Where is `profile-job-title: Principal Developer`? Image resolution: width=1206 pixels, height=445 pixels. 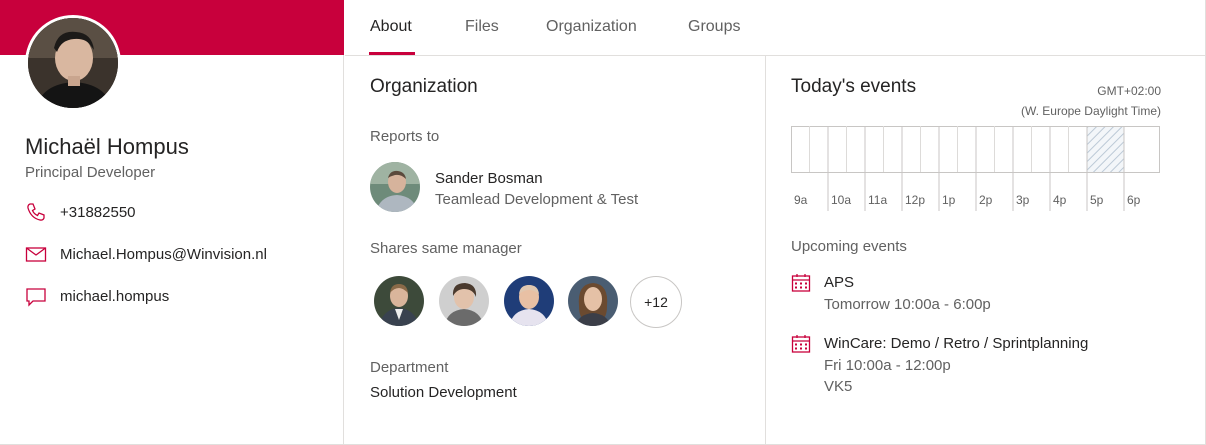
profile-job-title: Principal Developer is located at coordinates (90, 172).